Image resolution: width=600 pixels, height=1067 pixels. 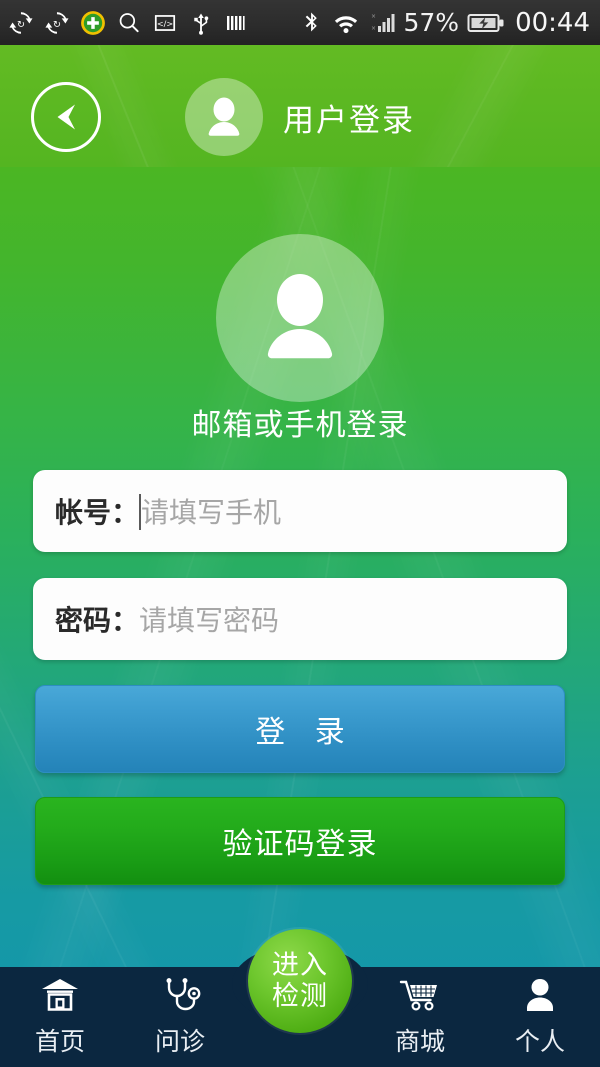 I want to click on bottom-navigation: 首页 问诊 商城 个人 进入 检测, so click(x=300, y=998).